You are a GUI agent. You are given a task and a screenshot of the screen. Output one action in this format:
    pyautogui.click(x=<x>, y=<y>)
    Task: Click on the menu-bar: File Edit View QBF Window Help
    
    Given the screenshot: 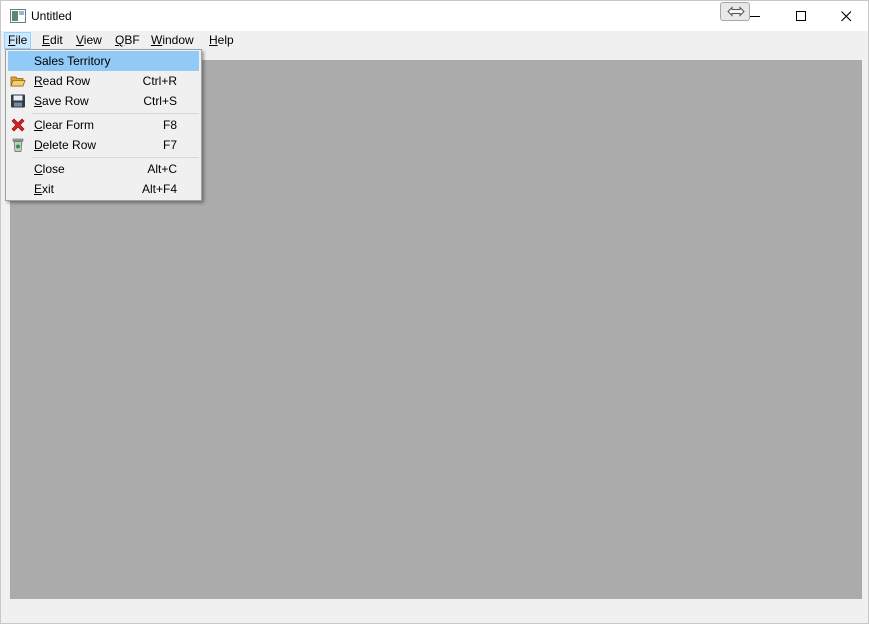 What is the action you would take?
    pyautogui.click(x=434, y=40)
    